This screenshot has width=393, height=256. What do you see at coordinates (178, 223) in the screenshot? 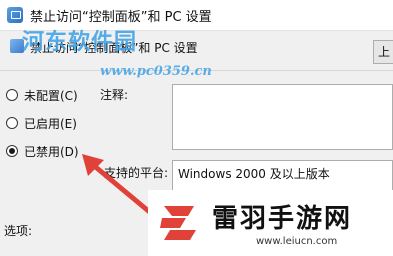
I see `brand-logo-icon` at bounding box center [178, 223].